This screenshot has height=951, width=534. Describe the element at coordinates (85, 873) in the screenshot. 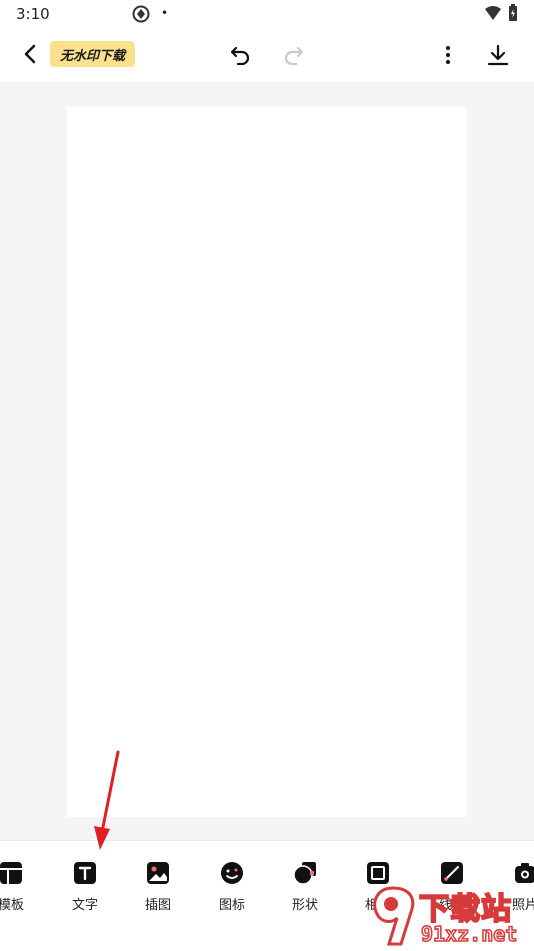

I see `text-icon` at that location.